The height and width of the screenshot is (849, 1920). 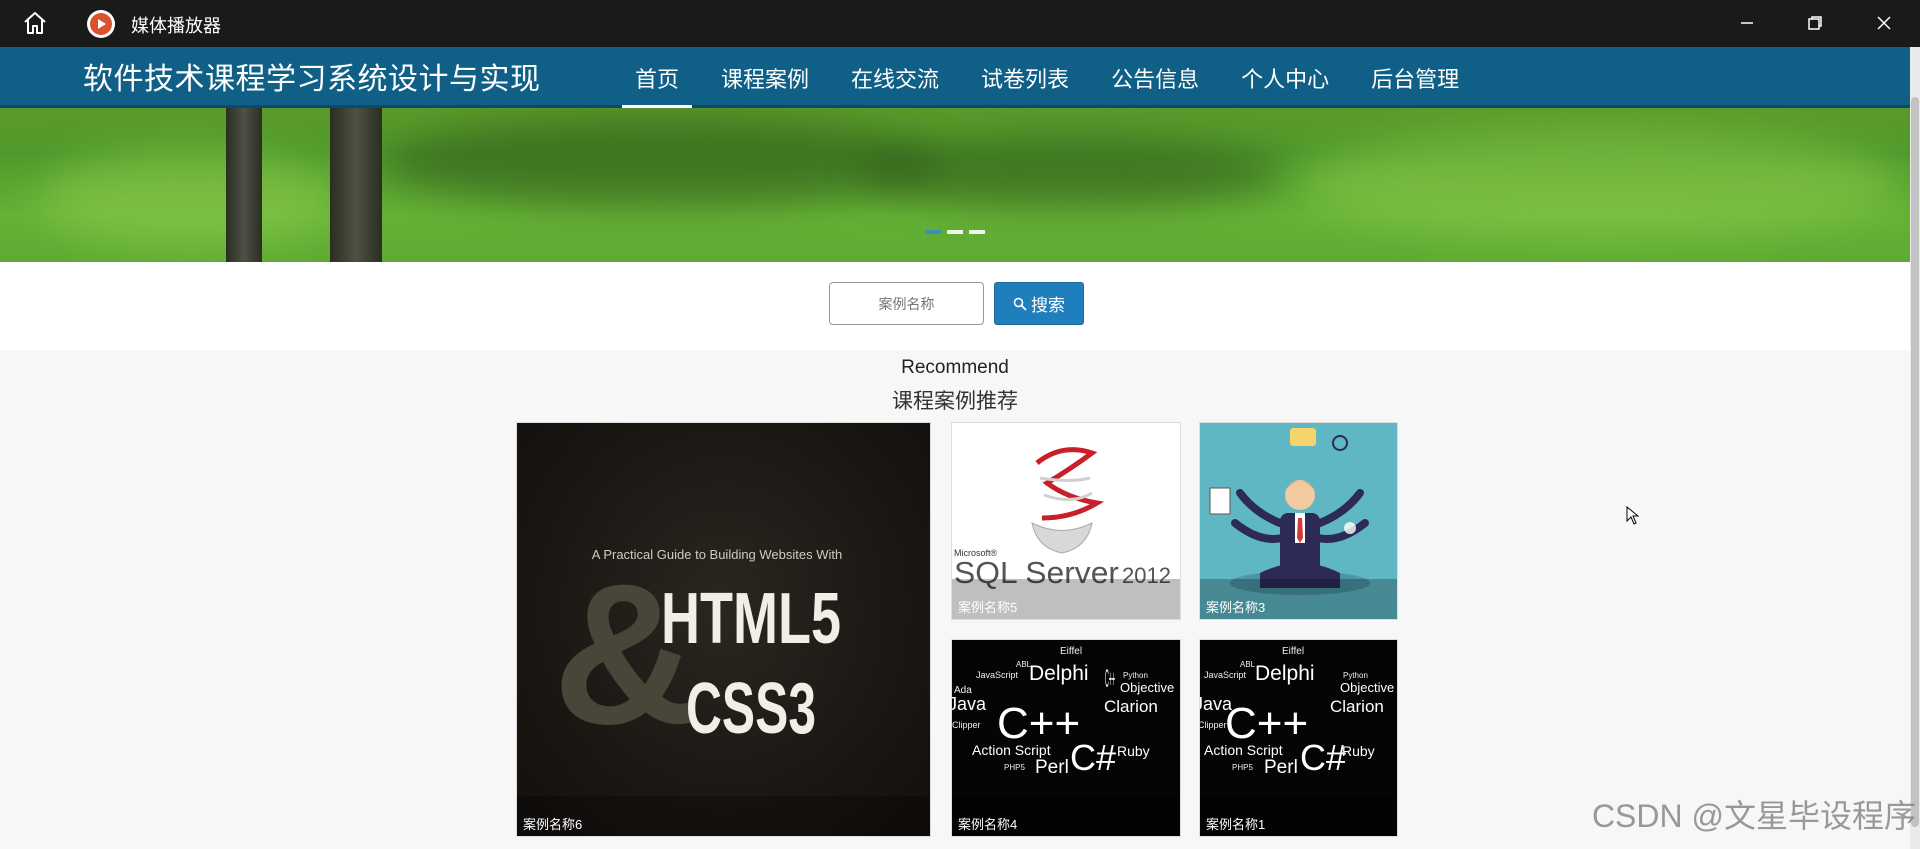 I want to click on restore-icon, so click(x=1815, y=23).